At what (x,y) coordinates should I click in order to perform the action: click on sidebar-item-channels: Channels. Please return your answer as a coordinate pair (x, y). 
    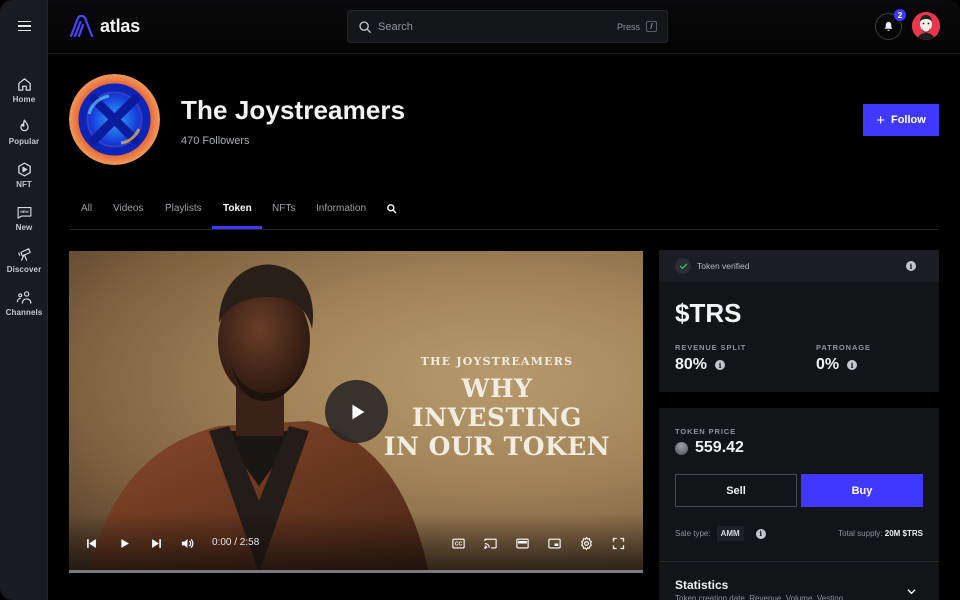
    Looking at the image, I should click on (24, 303).